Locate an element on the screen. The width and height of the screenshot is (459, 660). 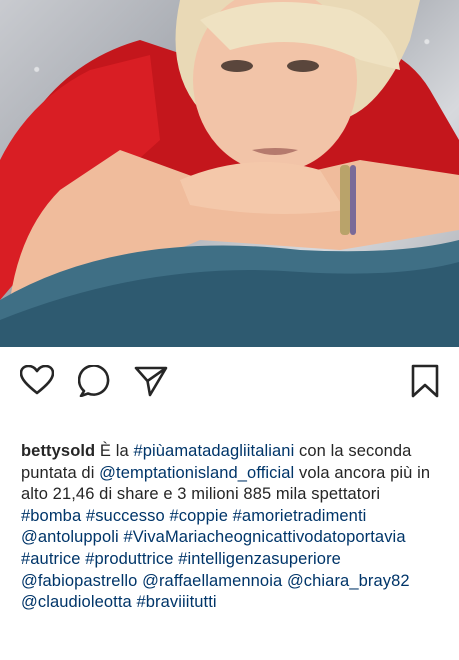
hashtag-link: #braviiitutti is located at coordinates (177, 602).